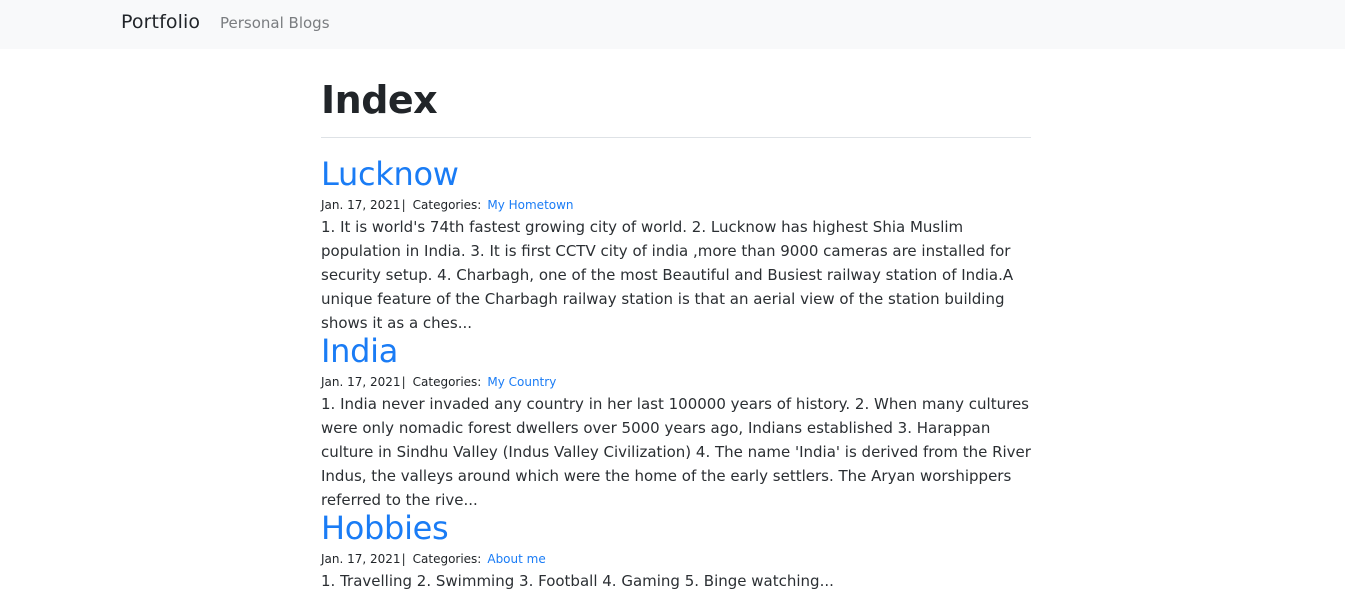 This screenshot has width=1345, height=611. I want to click on brand-link: Portfolio, so click(160, 22).